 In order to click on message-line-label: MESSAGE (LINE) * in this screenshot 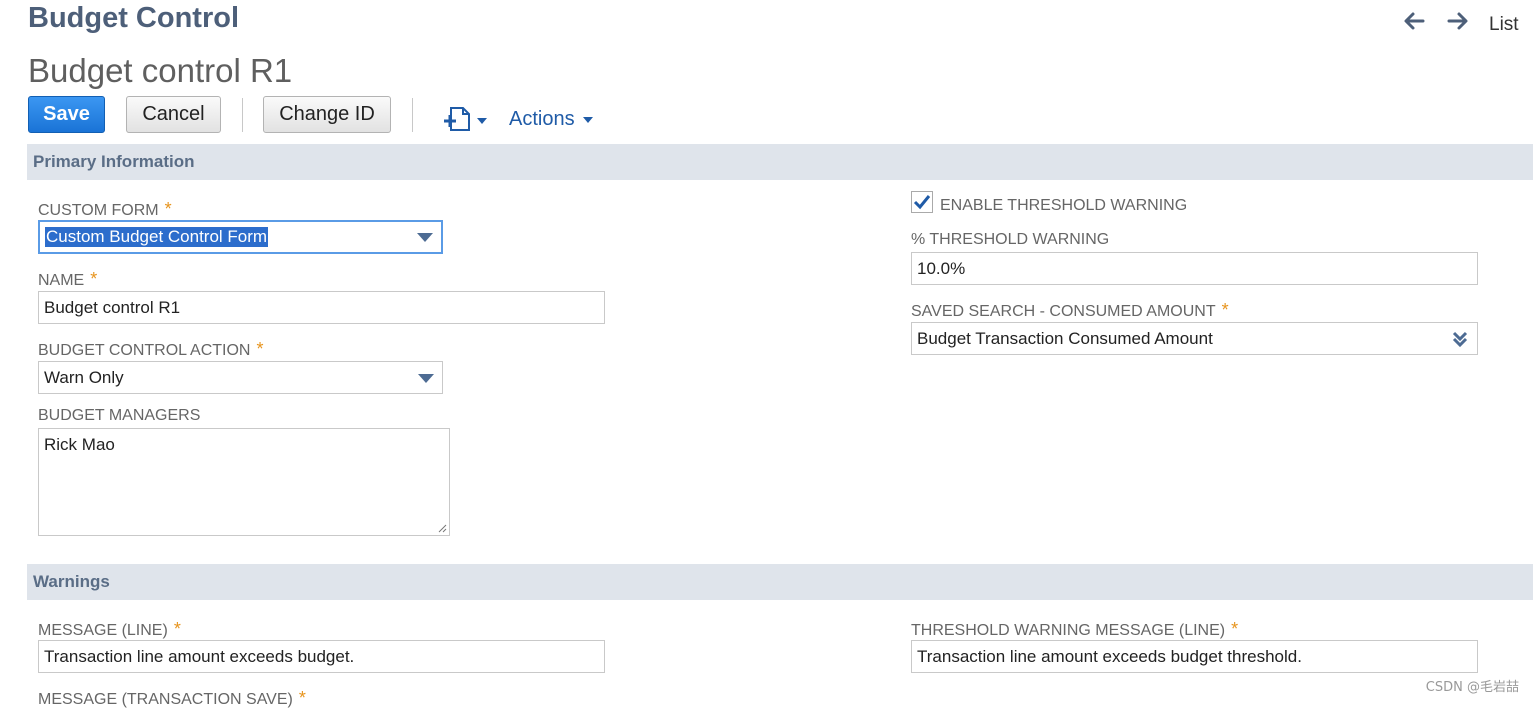, I will do `click(109, 629)`.